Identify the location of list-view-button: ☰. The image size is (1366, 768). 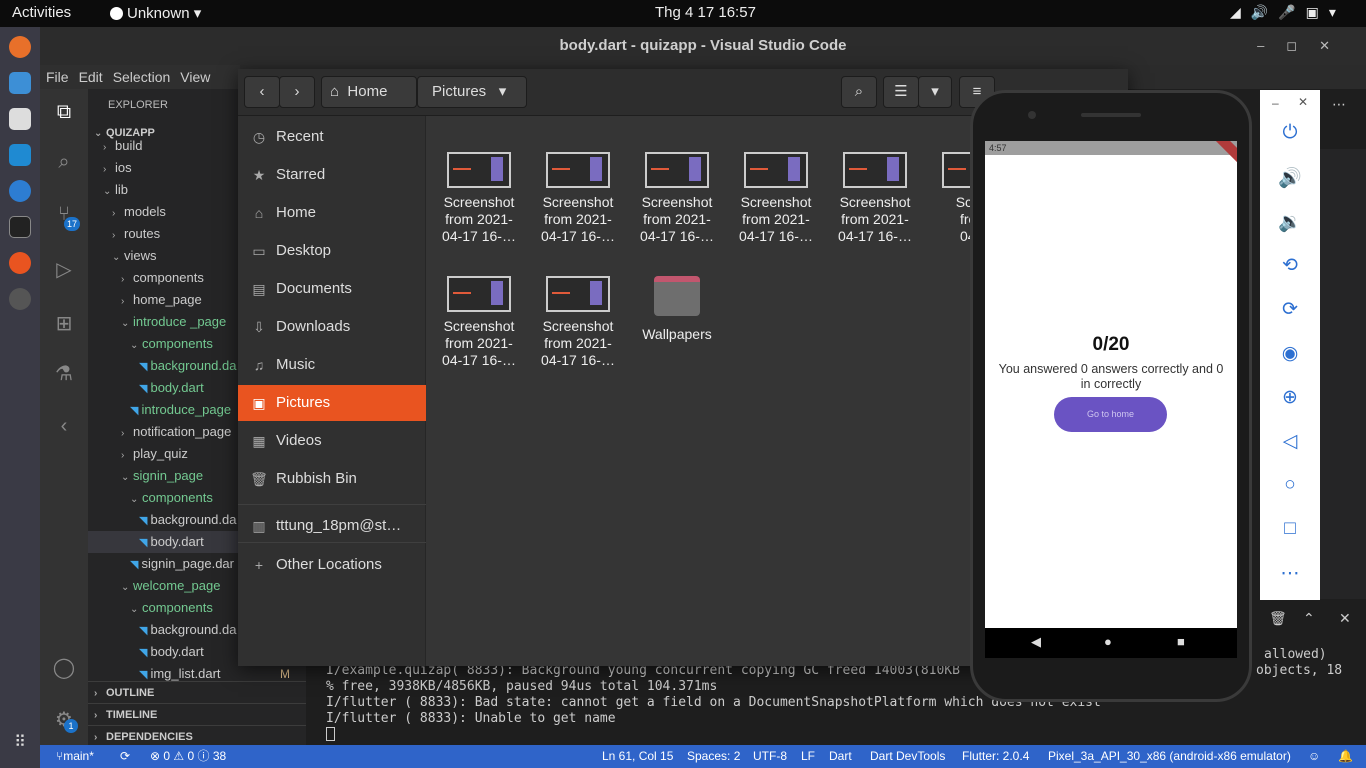
(901, 92).